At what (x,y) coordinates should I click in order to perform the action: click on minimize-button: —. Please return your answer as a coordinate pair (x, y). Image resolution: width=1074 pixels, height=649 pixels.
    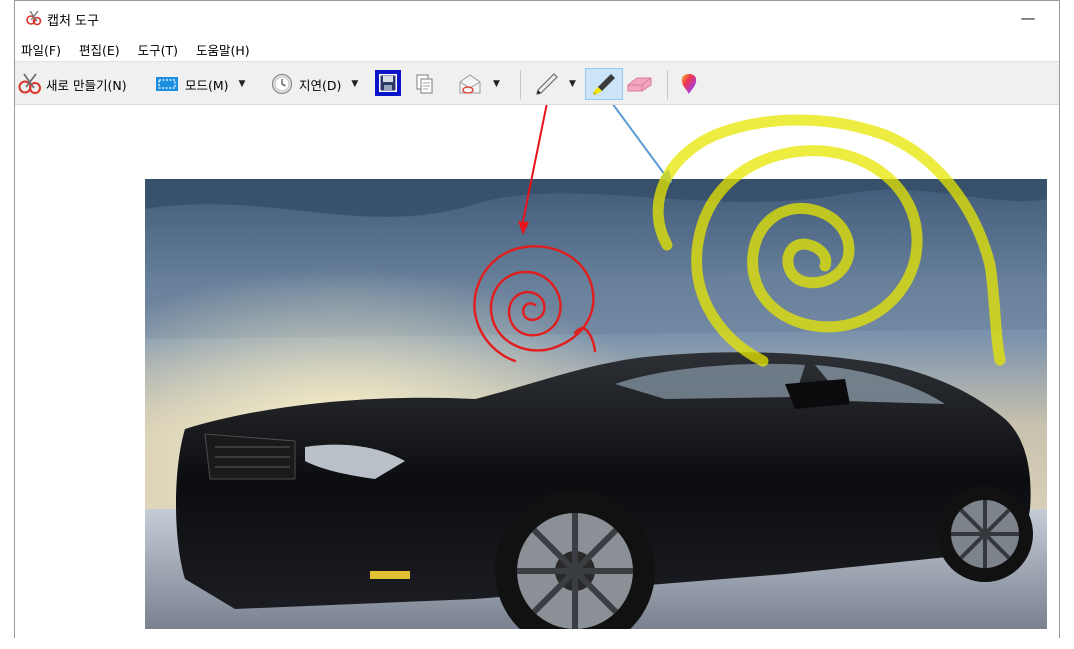
    Looking at the image, I should click on (1028, 18).